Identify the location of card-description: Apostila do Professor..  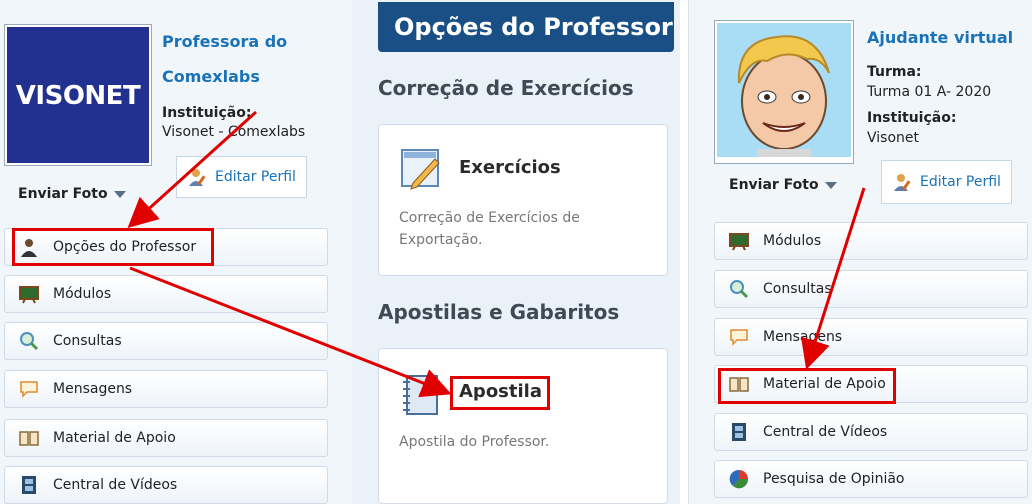
(474, 442).